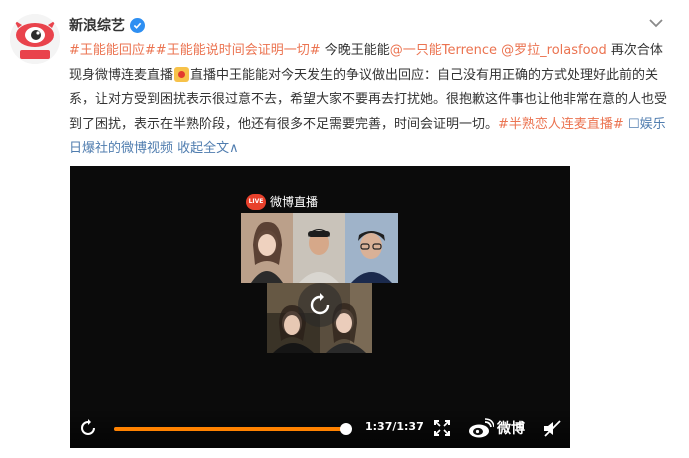 The image size is (689, 458). I want to click on fullscreen-button, so click(442, 428).